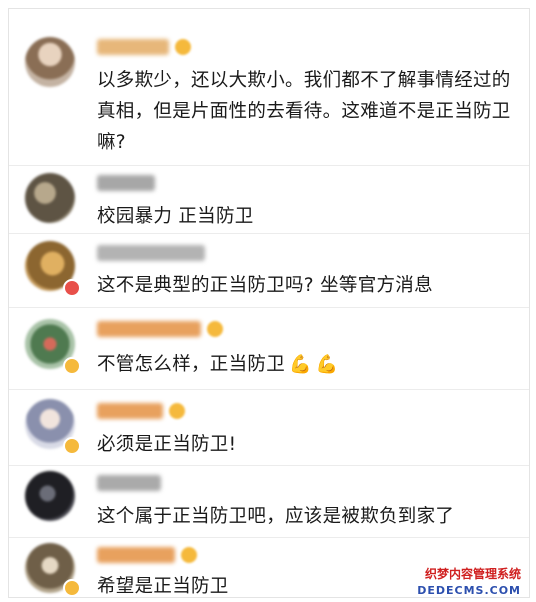 Image resolution: width=536 pixels, height=602 pixels. I want to click on watermark-url: DEDECMS.COM, so click(469, 590).